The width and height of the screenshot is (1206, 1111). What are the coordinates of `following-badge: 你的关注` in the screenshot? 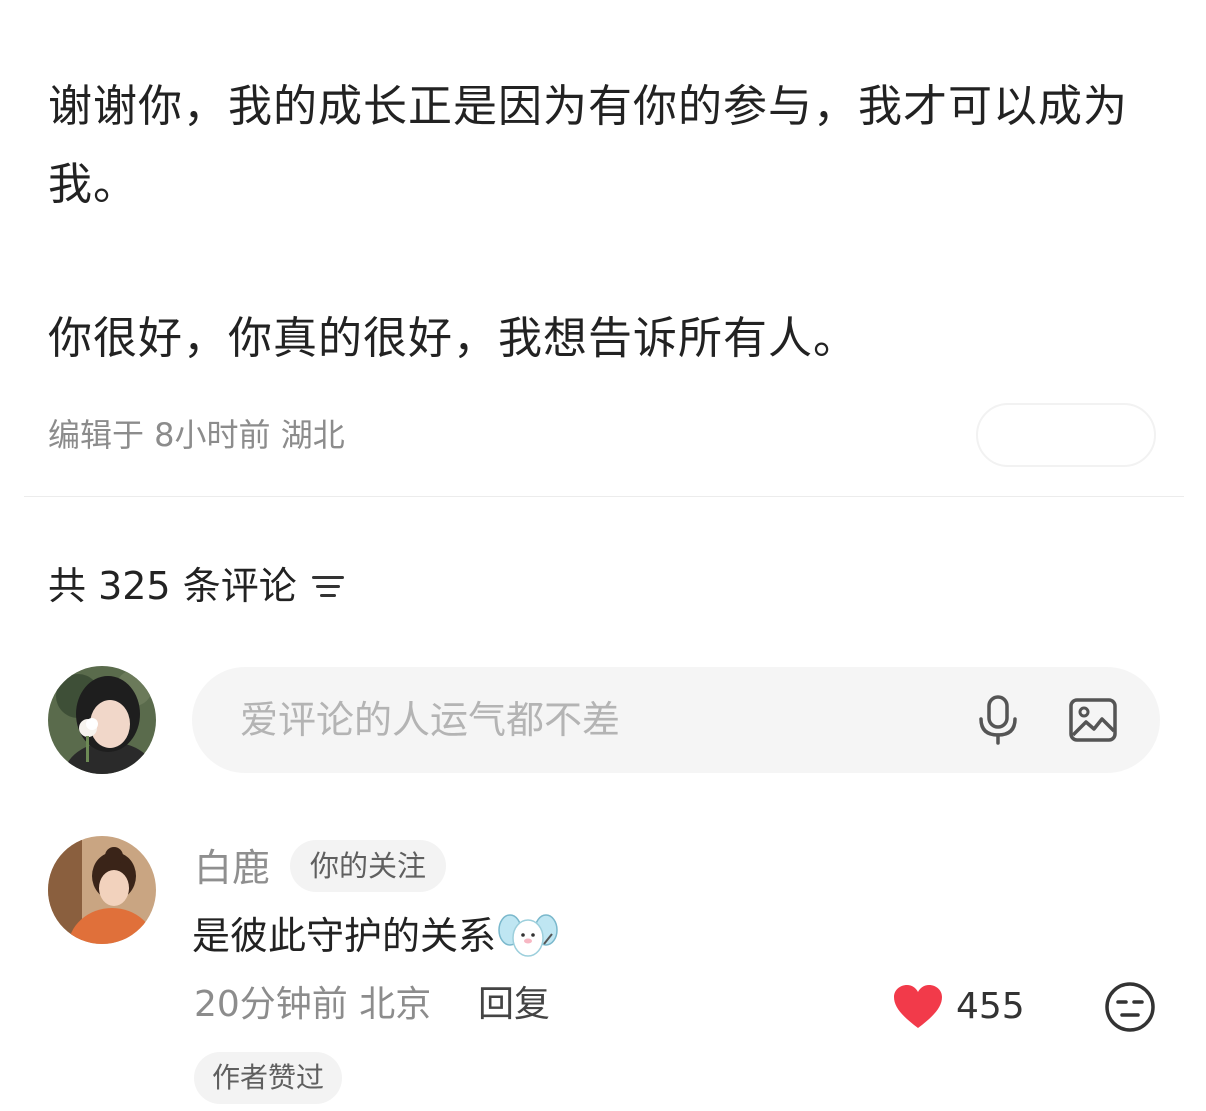 It's located at (368, 866).